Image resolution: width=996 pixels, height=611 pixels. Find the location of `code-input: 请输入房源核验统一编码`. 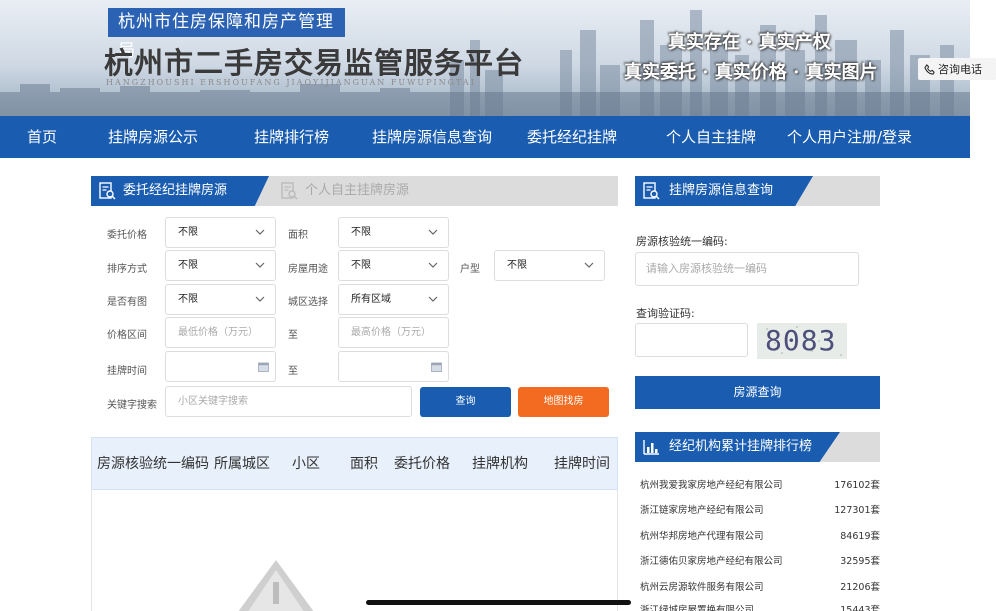

code-input: 请输入房源核验统一编码 is located at coordinates (747, 269).